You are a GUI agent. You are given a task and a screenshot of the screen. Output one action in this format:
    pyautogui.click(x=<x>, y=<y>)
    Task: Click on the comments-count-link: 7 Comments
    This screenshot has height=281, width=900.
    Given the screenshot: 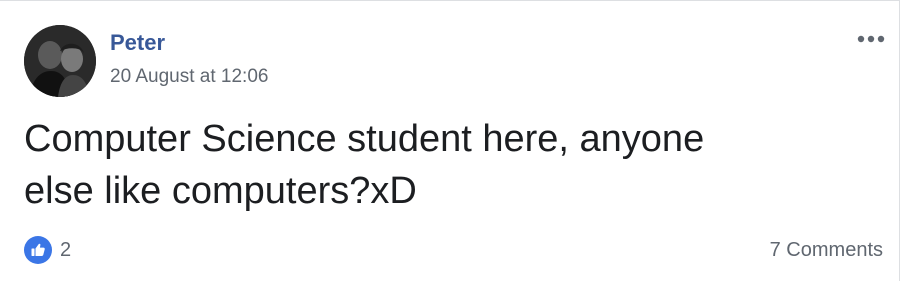 What is the action you would take?
    pyautogui.click(x=826, y=250)
    